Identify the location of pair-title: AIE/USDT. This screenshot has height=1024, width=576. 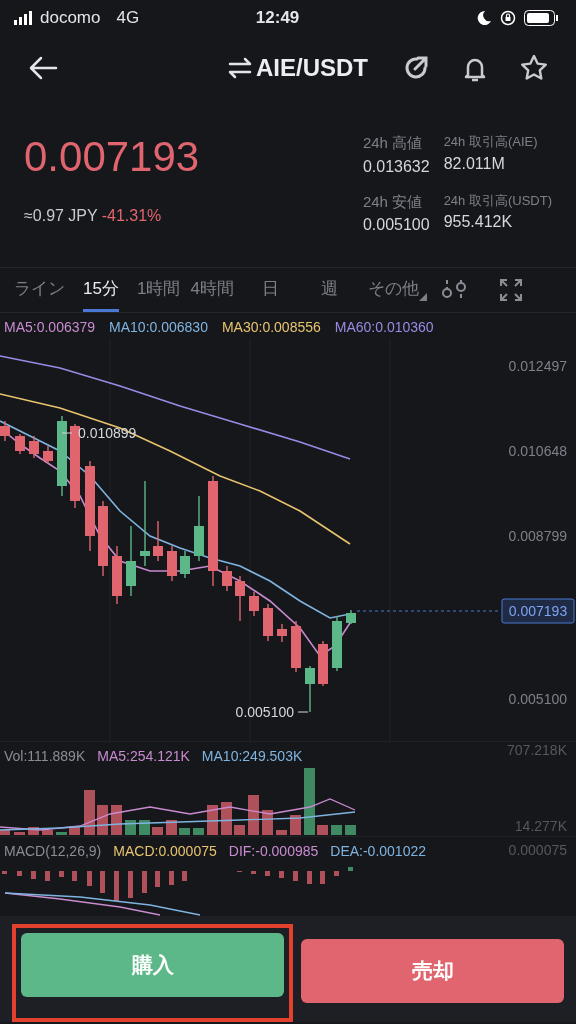
(312, 68).